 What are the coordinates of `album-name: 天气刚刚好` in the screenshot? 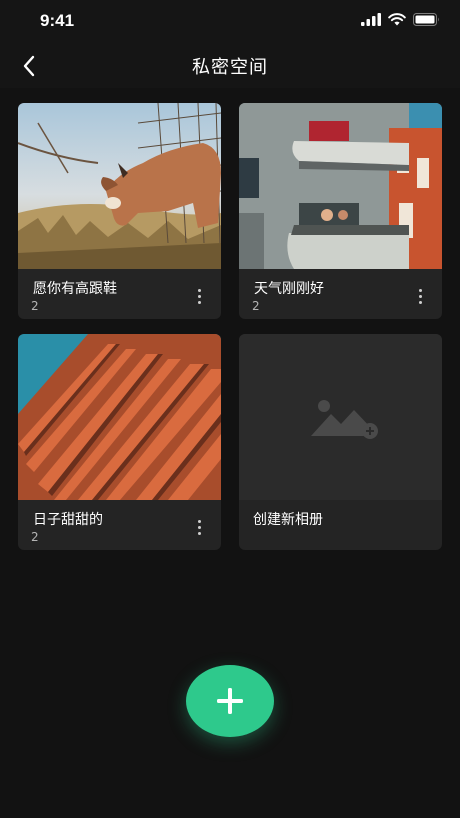 It's located at (289, 289).